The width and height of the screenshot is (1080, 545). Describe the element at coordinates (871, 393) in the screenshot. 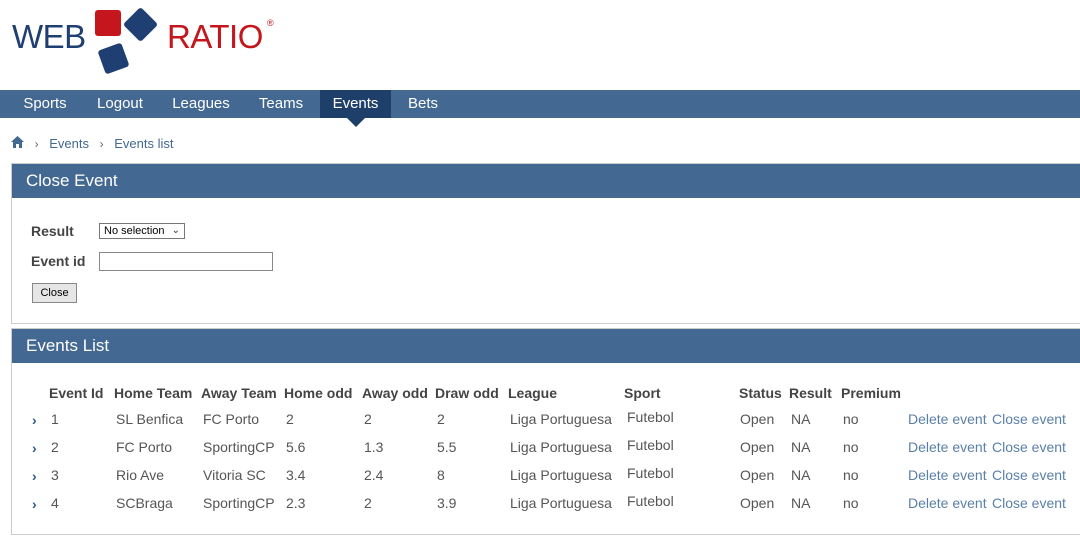

I see `column-header-premium: Premium` at that location.